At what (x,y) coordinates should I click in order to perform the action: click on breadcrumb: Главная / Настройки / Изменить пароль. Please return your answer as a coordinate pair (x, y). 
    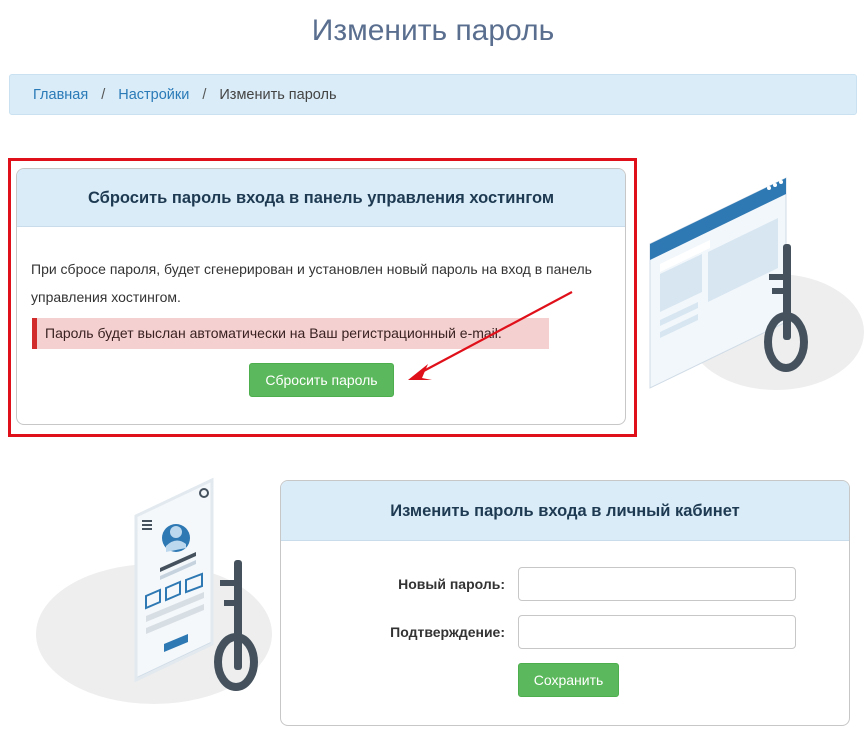
    Looking at the image, I should click on (433, 94).